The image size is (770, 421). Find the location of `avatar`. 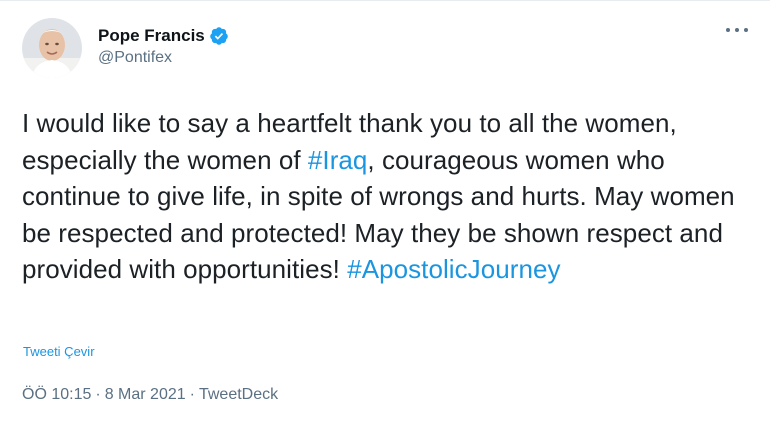

avatar is located at coordinates (52, 48).